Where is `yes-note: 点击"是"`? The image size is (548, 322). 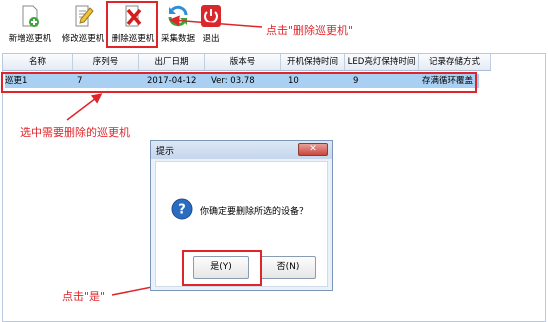 yes-note: 点击"是" is located at coordinates (84, 296).